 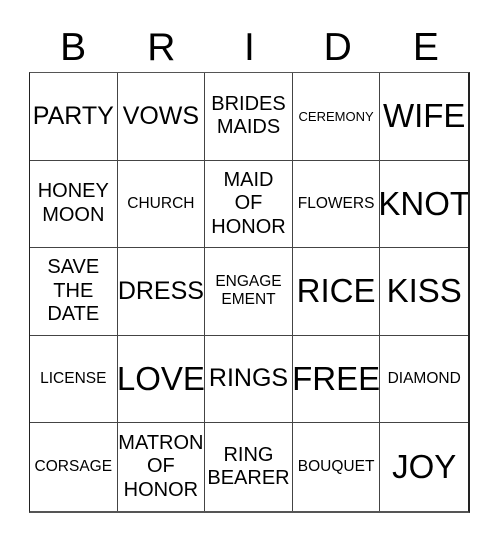 I want to click on bingo-cell: CEREMONY, so click(x=336, y=117).